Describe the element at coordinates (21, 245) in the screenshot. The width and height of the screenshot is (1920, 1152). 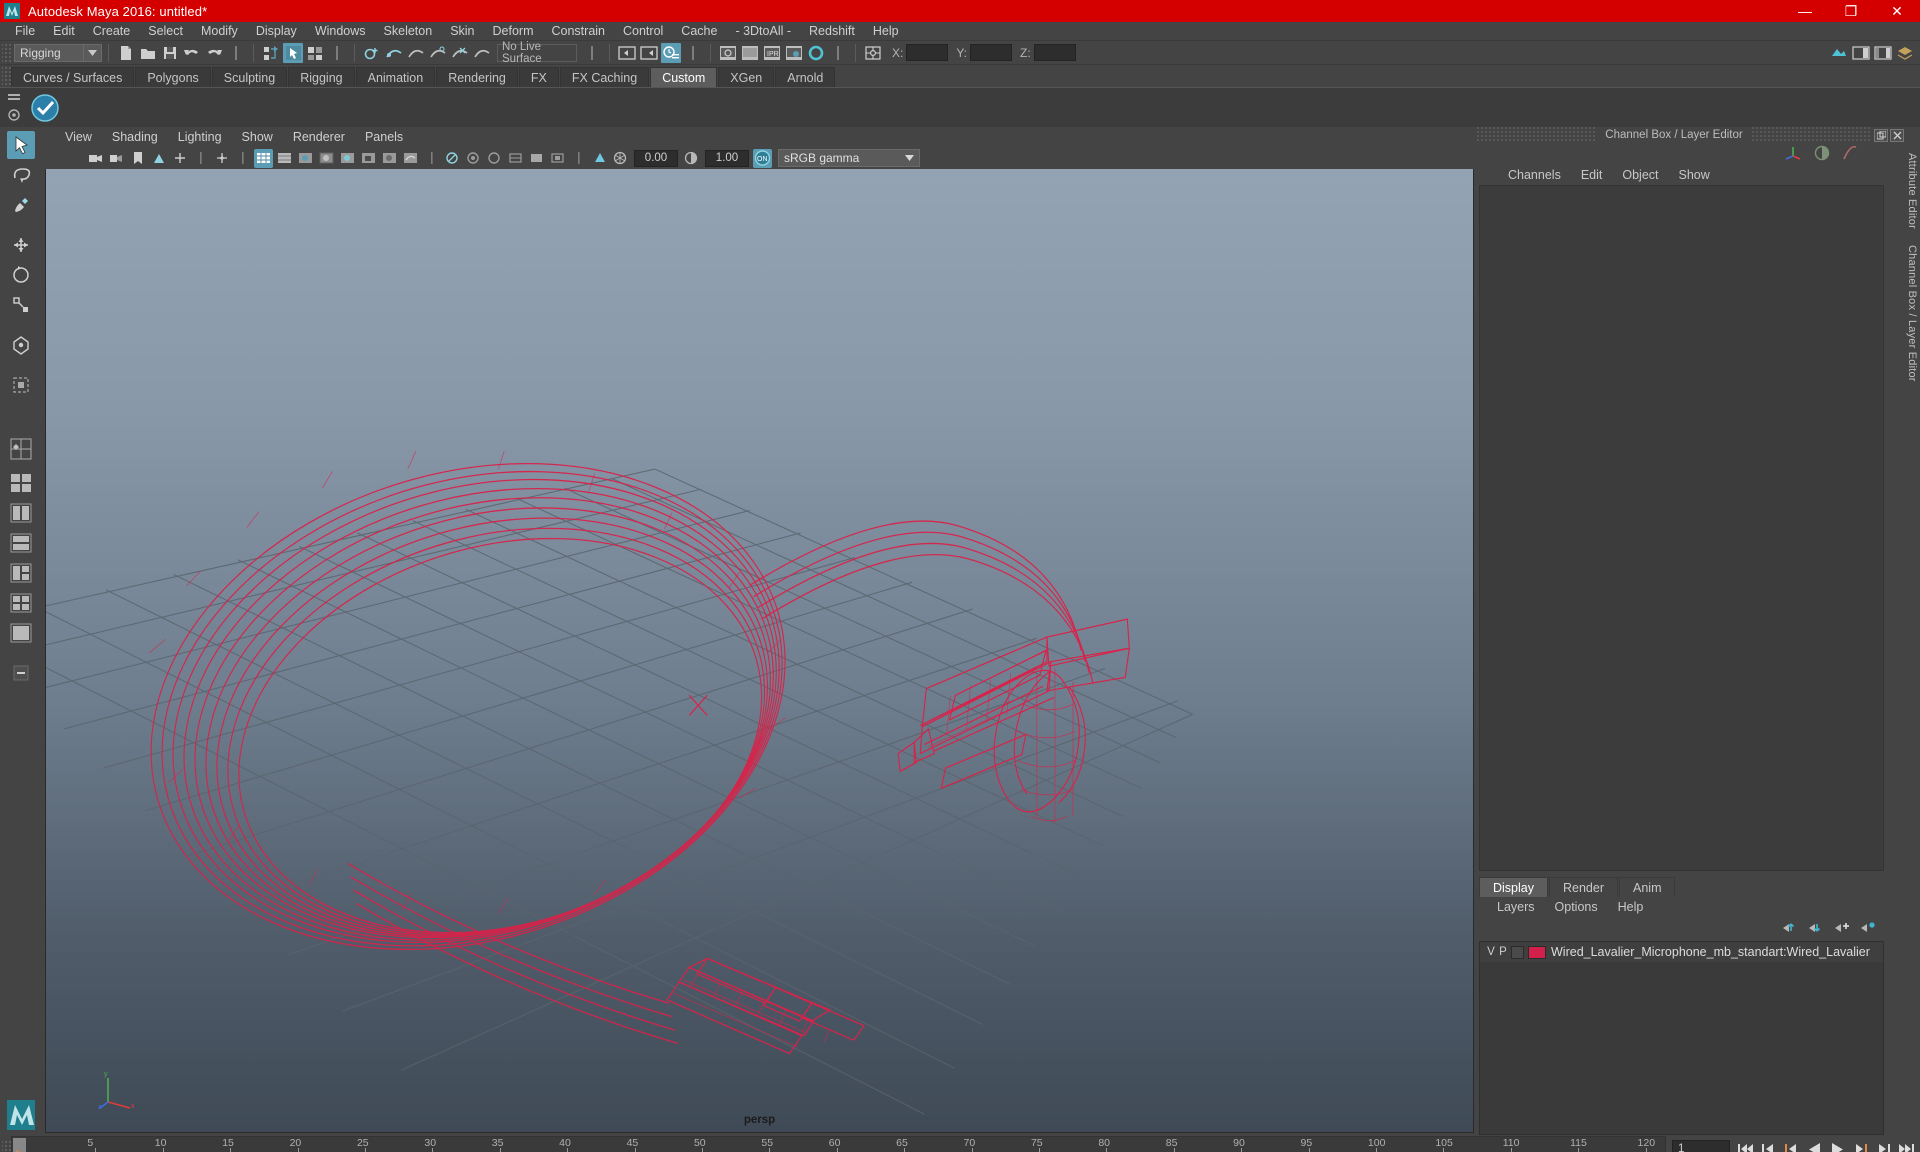
I see `tool-move` at that location.